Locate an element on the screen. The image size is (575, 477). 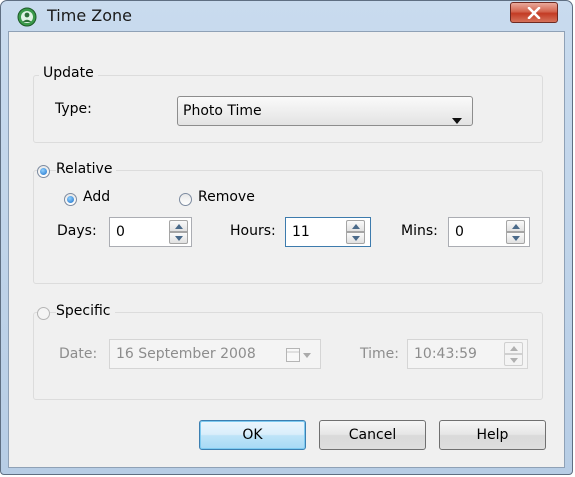
chevron-down-icon is located at coordinates (457, 118).